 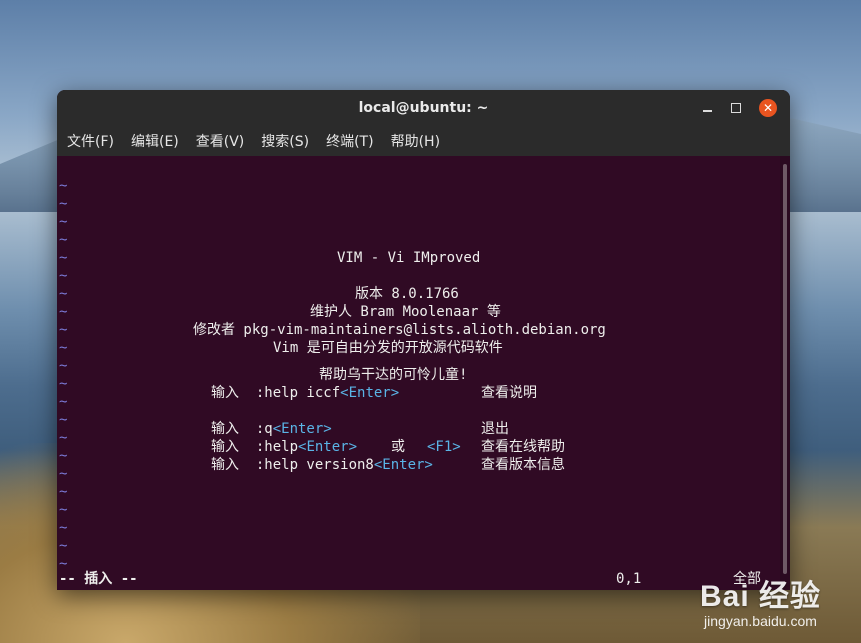 I want to click on vim-license: Vim 是可自由分发的开放源代码软件, so click(x=388, y=348).